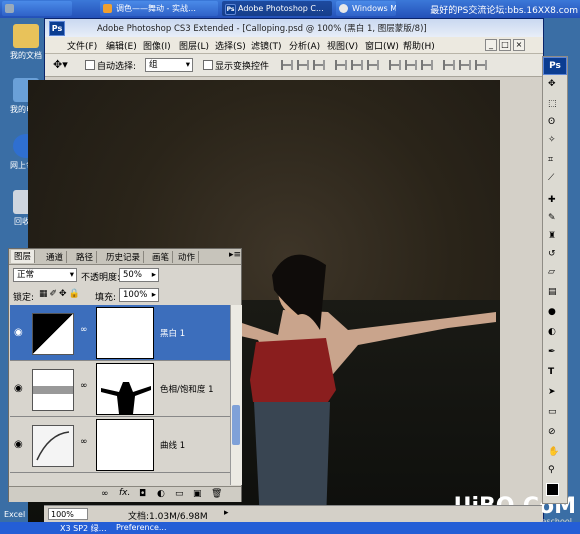  Describe the element at coordinates (465, 65) in the screenshot. I see `distribute-hcenter-icon` at that location.